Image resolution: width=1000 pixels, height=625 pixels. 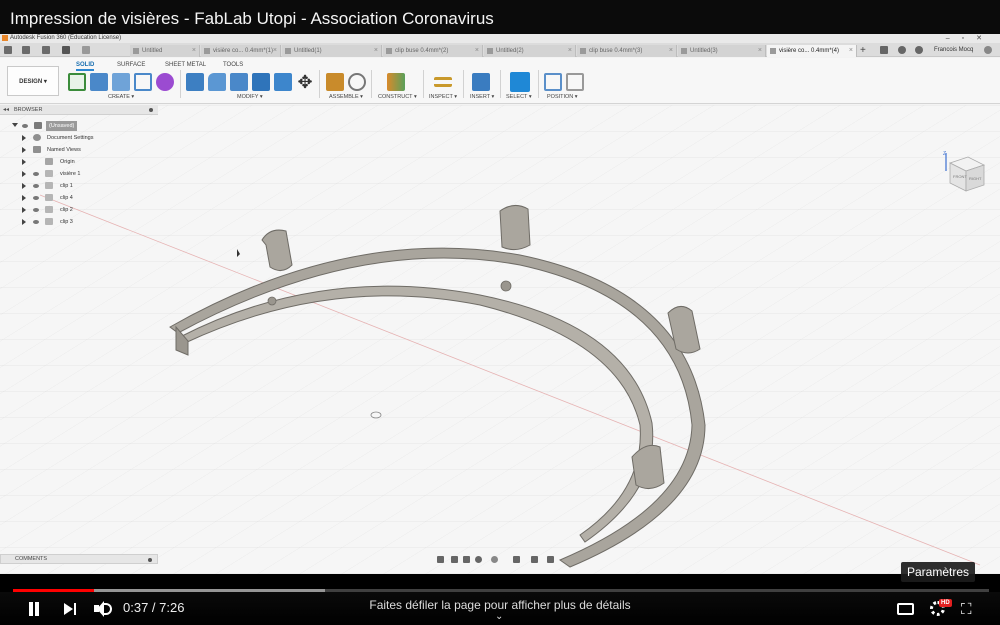 I want to click on zoom-icon, so click(x=478, y=559).